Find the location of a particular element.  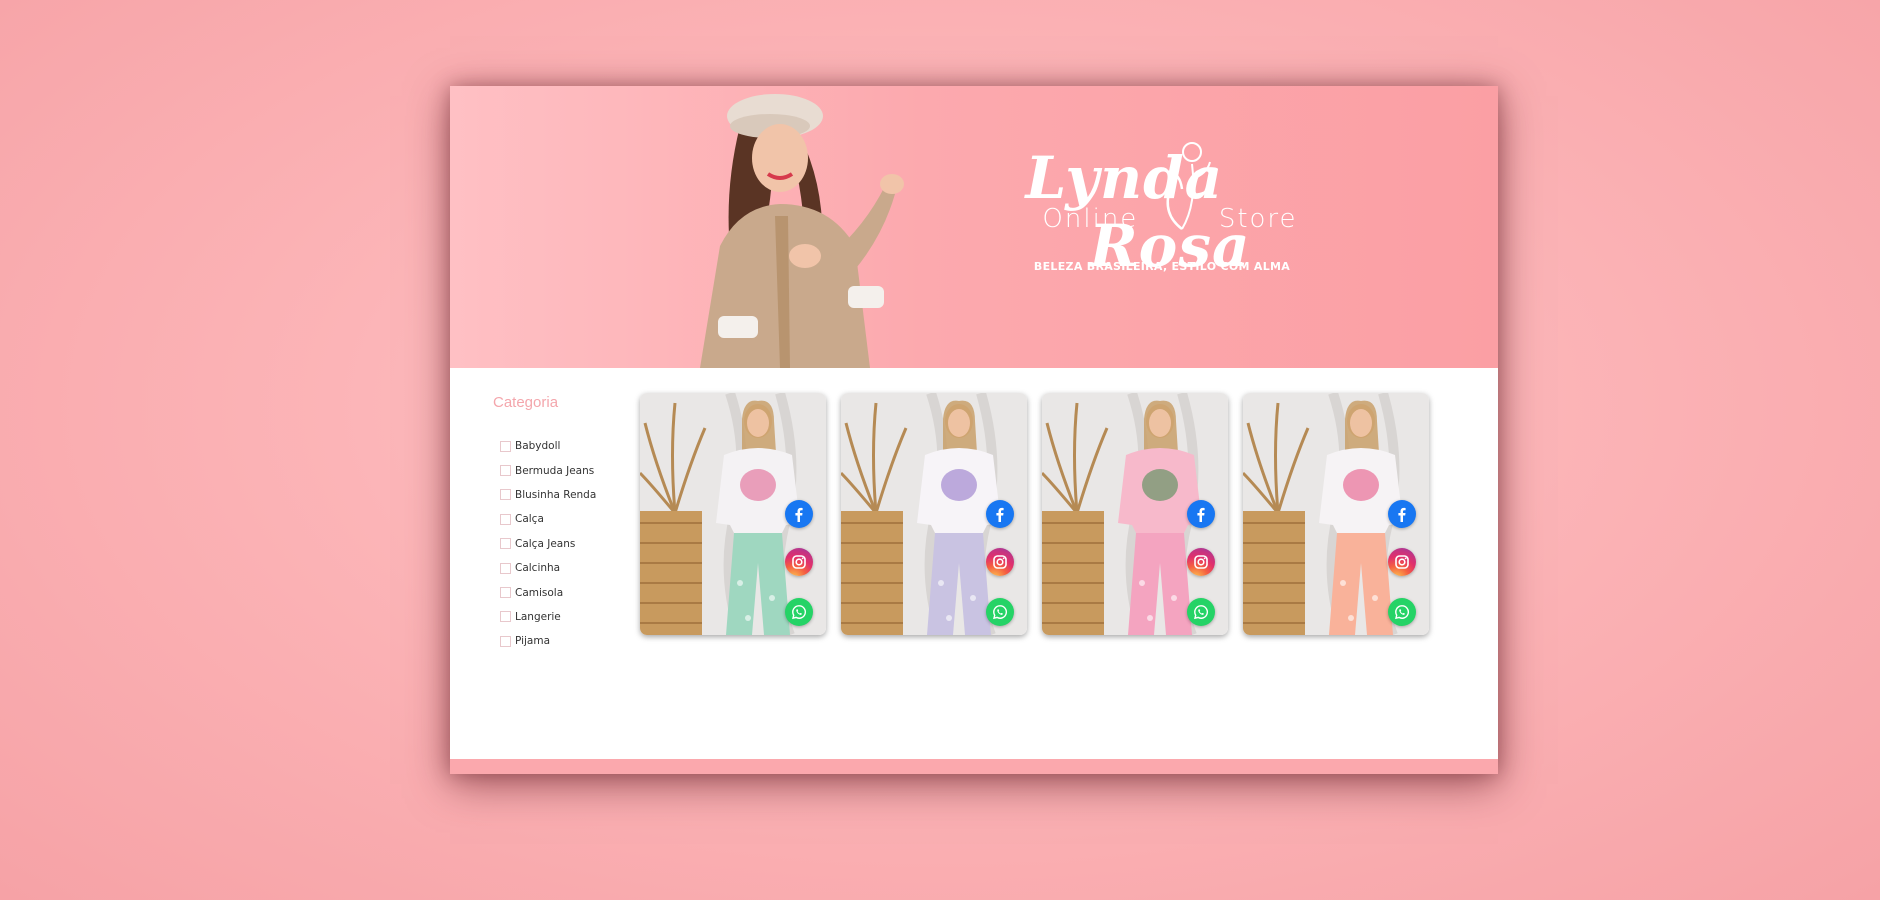

category-label: Blusinha Renda is located at coordinates (556, 494).